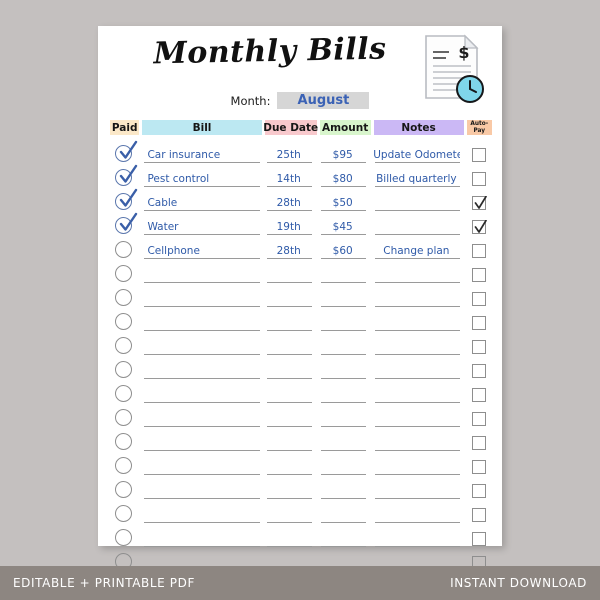 The image size is (600, 600). What do you see at coordinates (323, 100) in the screenshot?
I see `month-input: August` at bounding box center [323, 100].